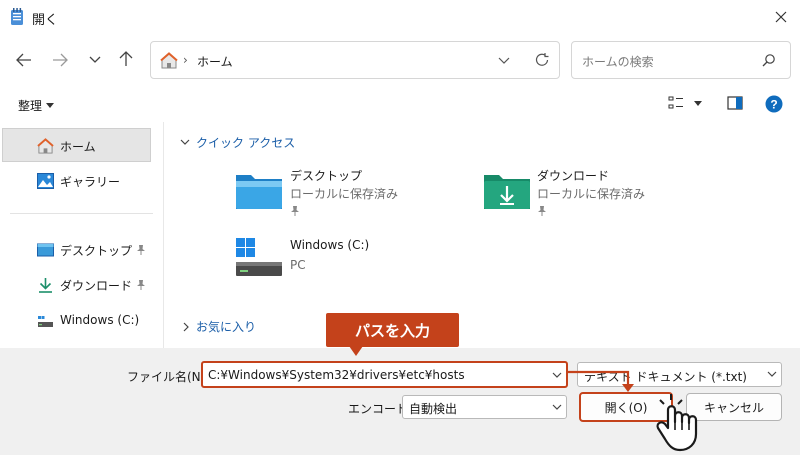 The width and height of the screenshot is (800, 455). What do you see at coordinates (163, 235) in the screenshot?
I see `pane-divider` at bounding box center [163, 235].